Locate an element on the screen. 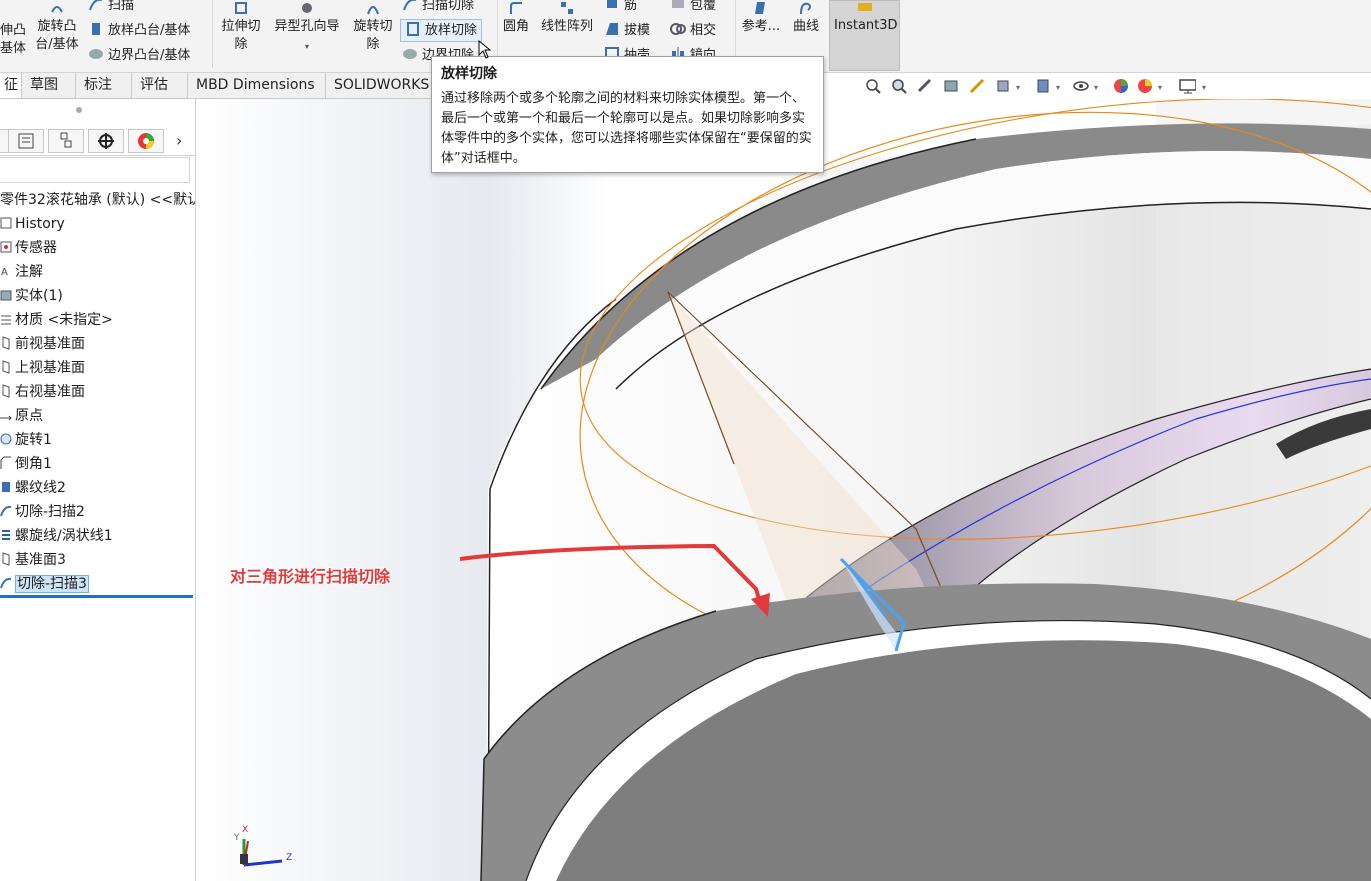 Image resolution: width=1371 pixels, height=881 pixels. tab-features: 征 is located at coordinates (11, 85).